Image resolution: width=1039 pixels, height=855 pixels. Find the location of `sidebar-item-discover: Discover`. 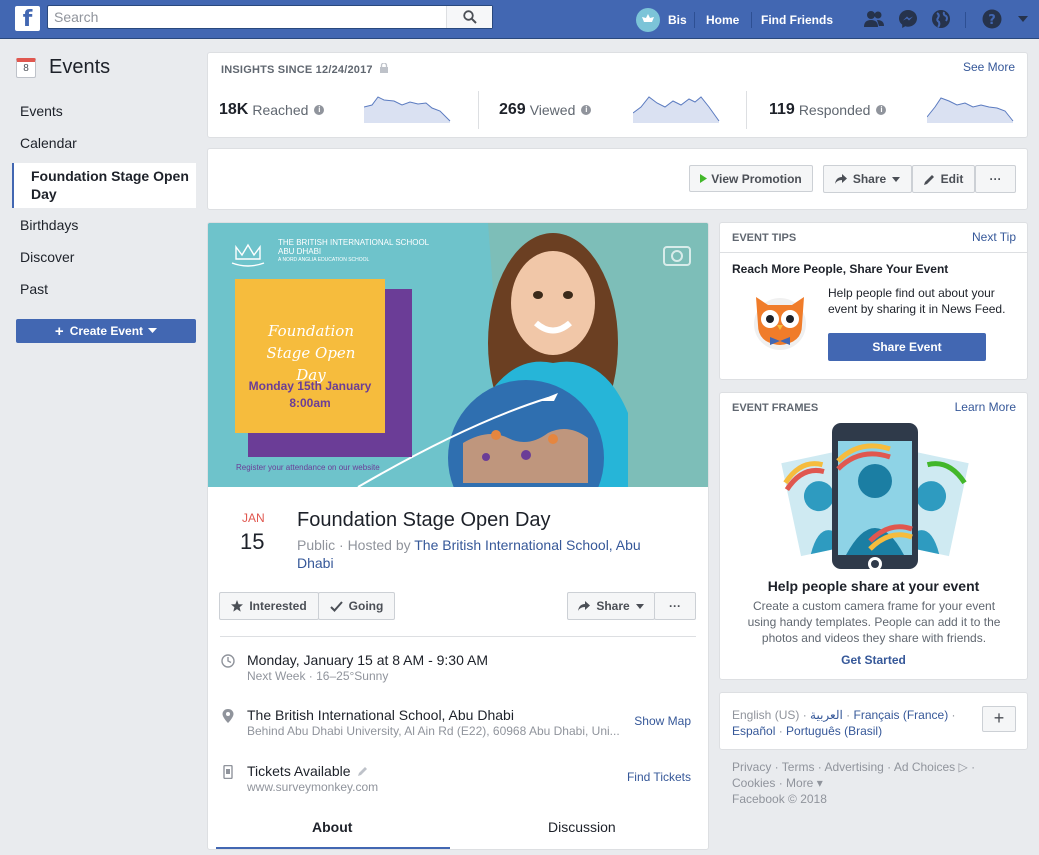

sidebar-item-discover: Discover is located at coordinates (47, 257).